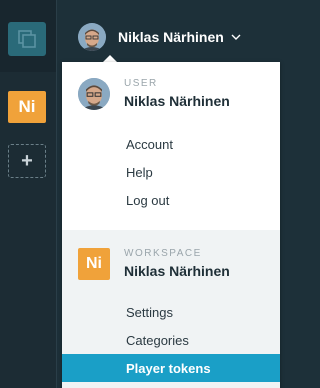  I want to click on menu-item-label: Settings, so click(149, 312).